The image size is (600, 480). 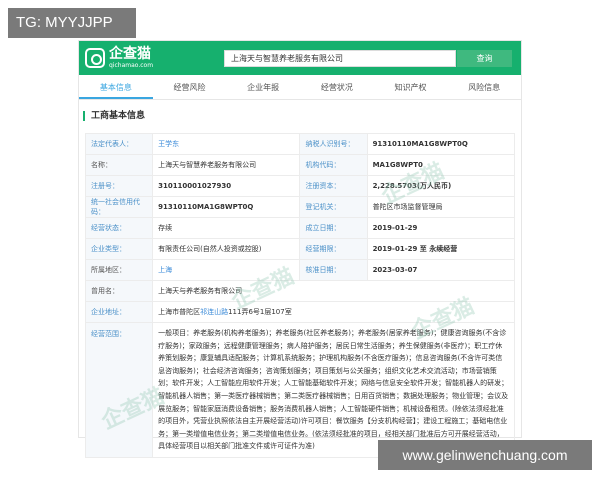 I want to click on tab-risk-info: 风险信息, so click(x=484, y=88).